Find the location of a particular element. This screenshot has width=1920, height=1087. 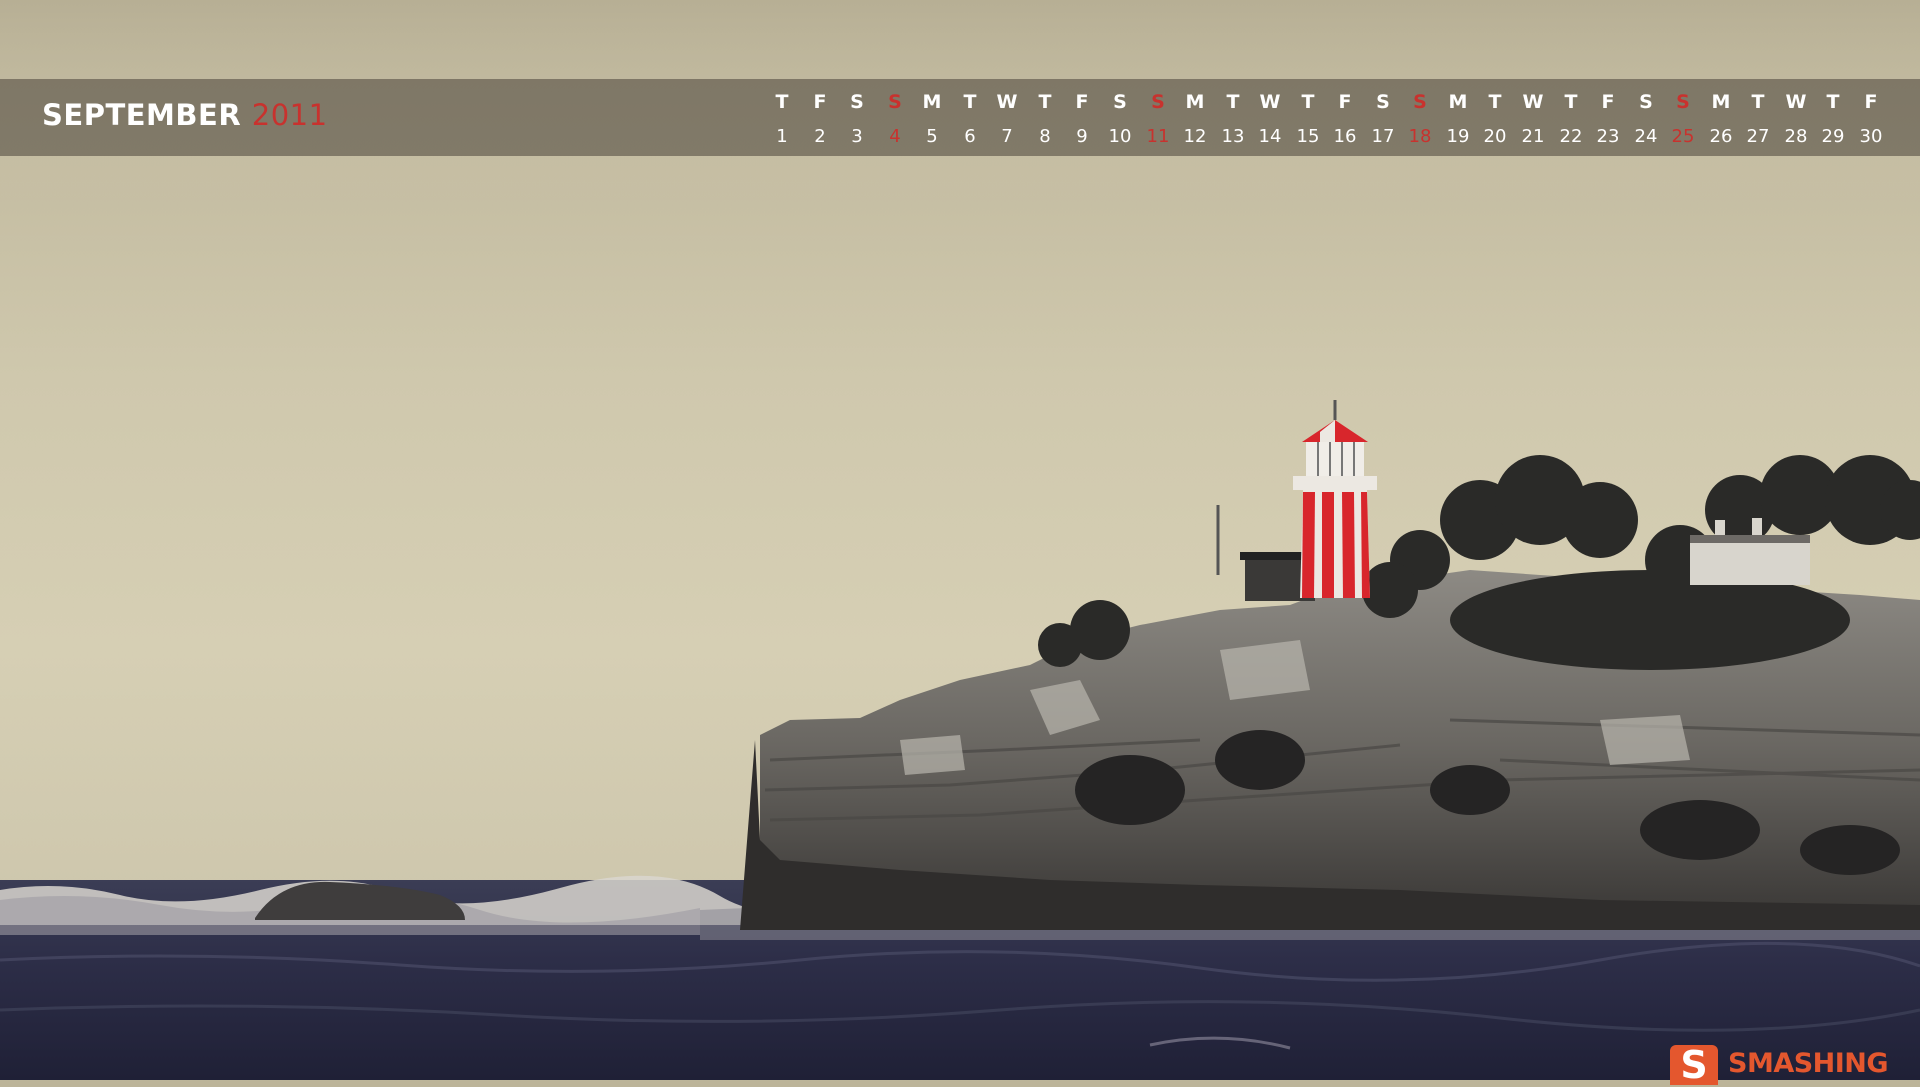

day-number: 9 is located at coordinates (1082, 136).